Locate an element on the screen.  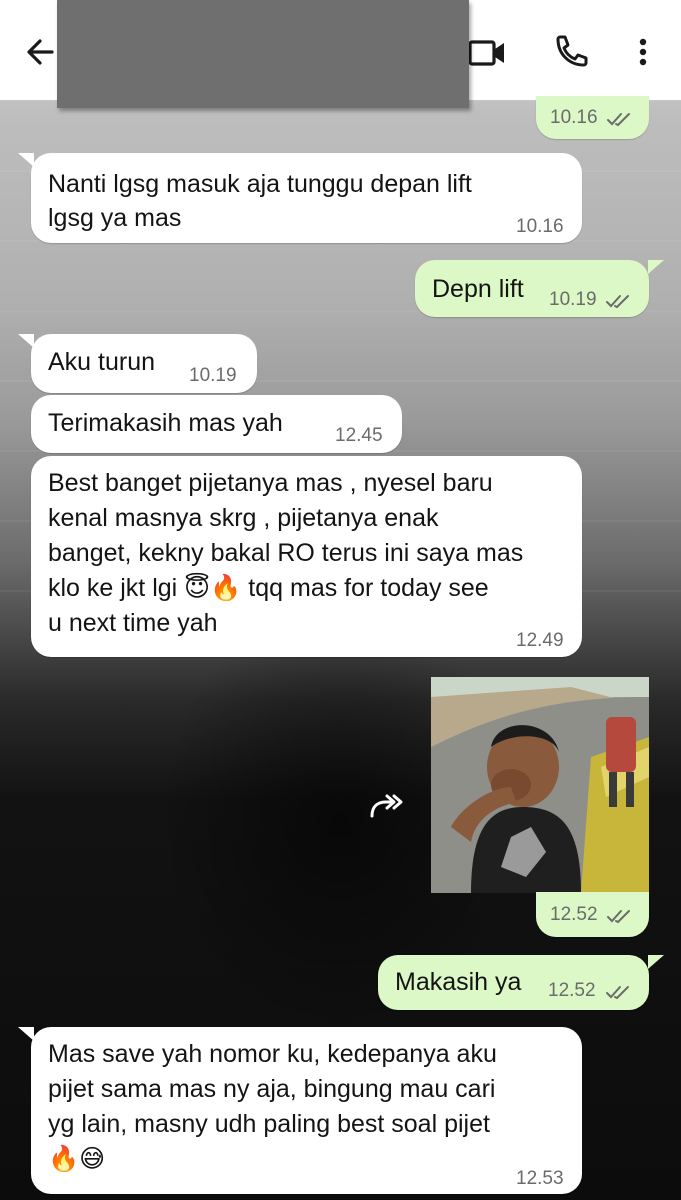
more-vert-icon is located at coordinates (643, 52).